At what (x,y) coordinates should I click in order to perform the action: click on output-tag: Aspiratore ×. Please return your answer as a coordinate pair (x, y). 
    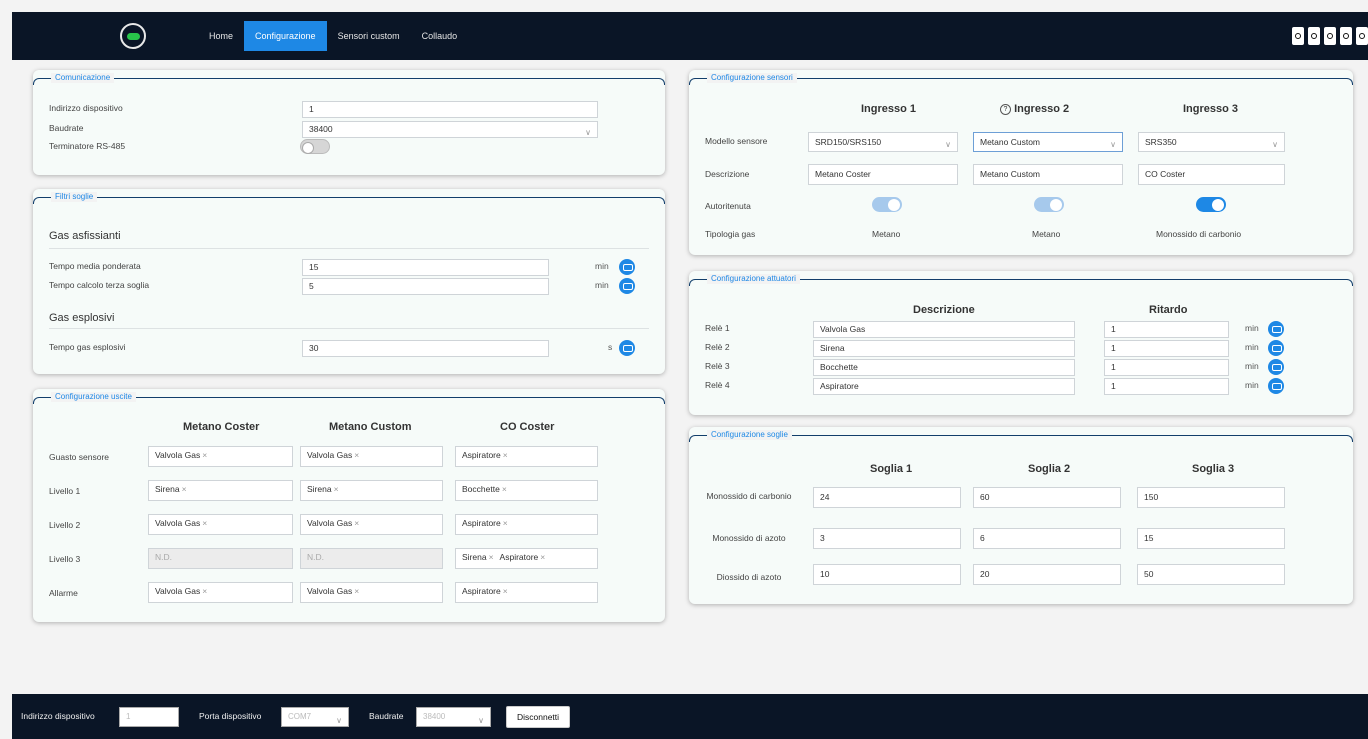
    Looking at the image, I should click on (485, 523).